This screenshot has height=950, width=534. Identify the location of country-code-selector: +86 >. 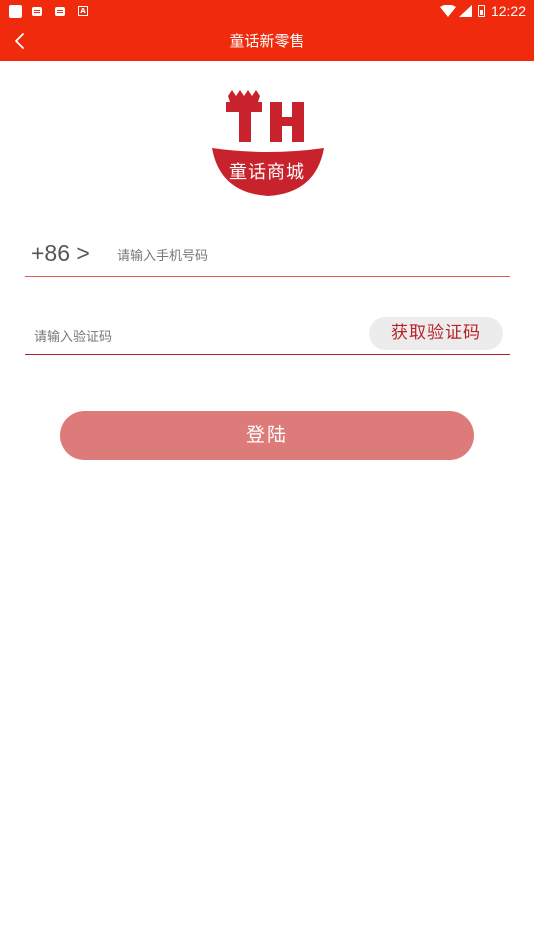
(60, 253).